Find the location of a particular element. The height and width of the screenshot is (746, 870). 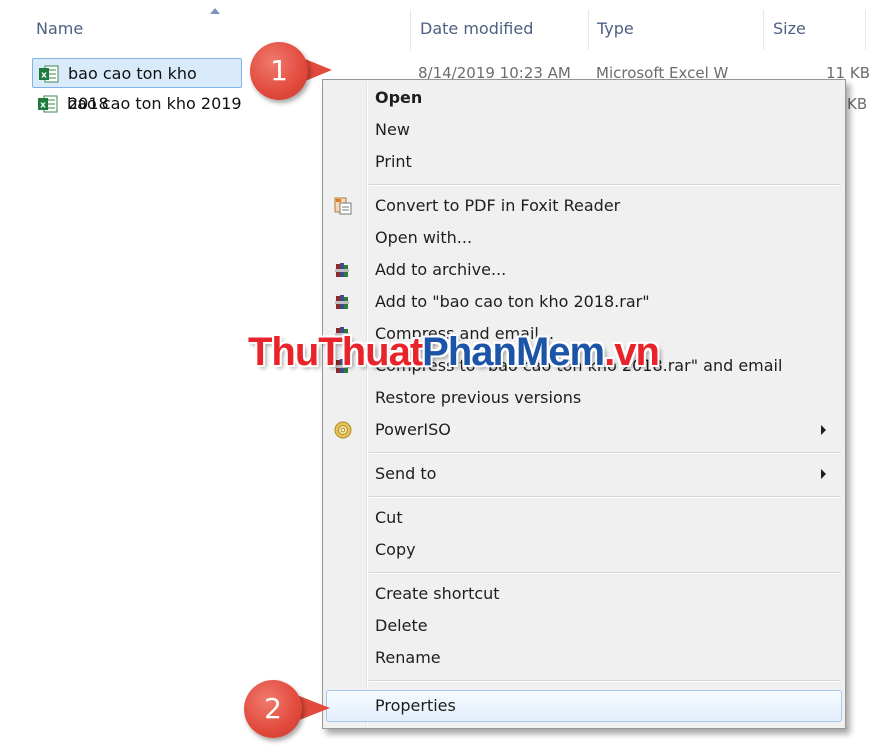

menu-item-label: New is located at coordinates (392, 129).